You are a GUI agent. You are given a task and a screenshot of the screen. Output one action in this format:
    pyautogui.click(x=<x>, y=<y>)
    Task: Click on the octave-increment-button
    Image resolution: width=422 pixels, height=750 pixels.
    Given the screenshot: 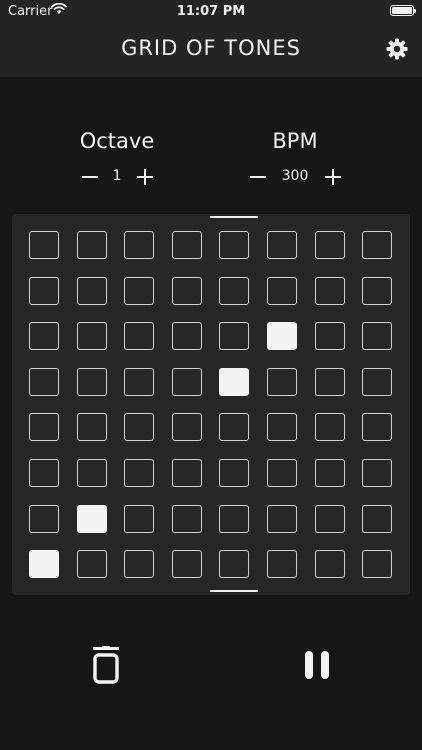 What is the action you would take?
    pyautogui.click(x=145, y=177)
    